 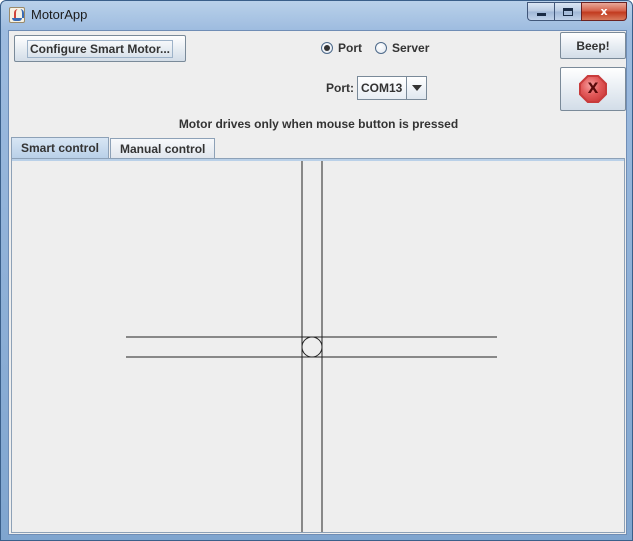 I want to click on close-icon: x, so click(x=604, y=11).